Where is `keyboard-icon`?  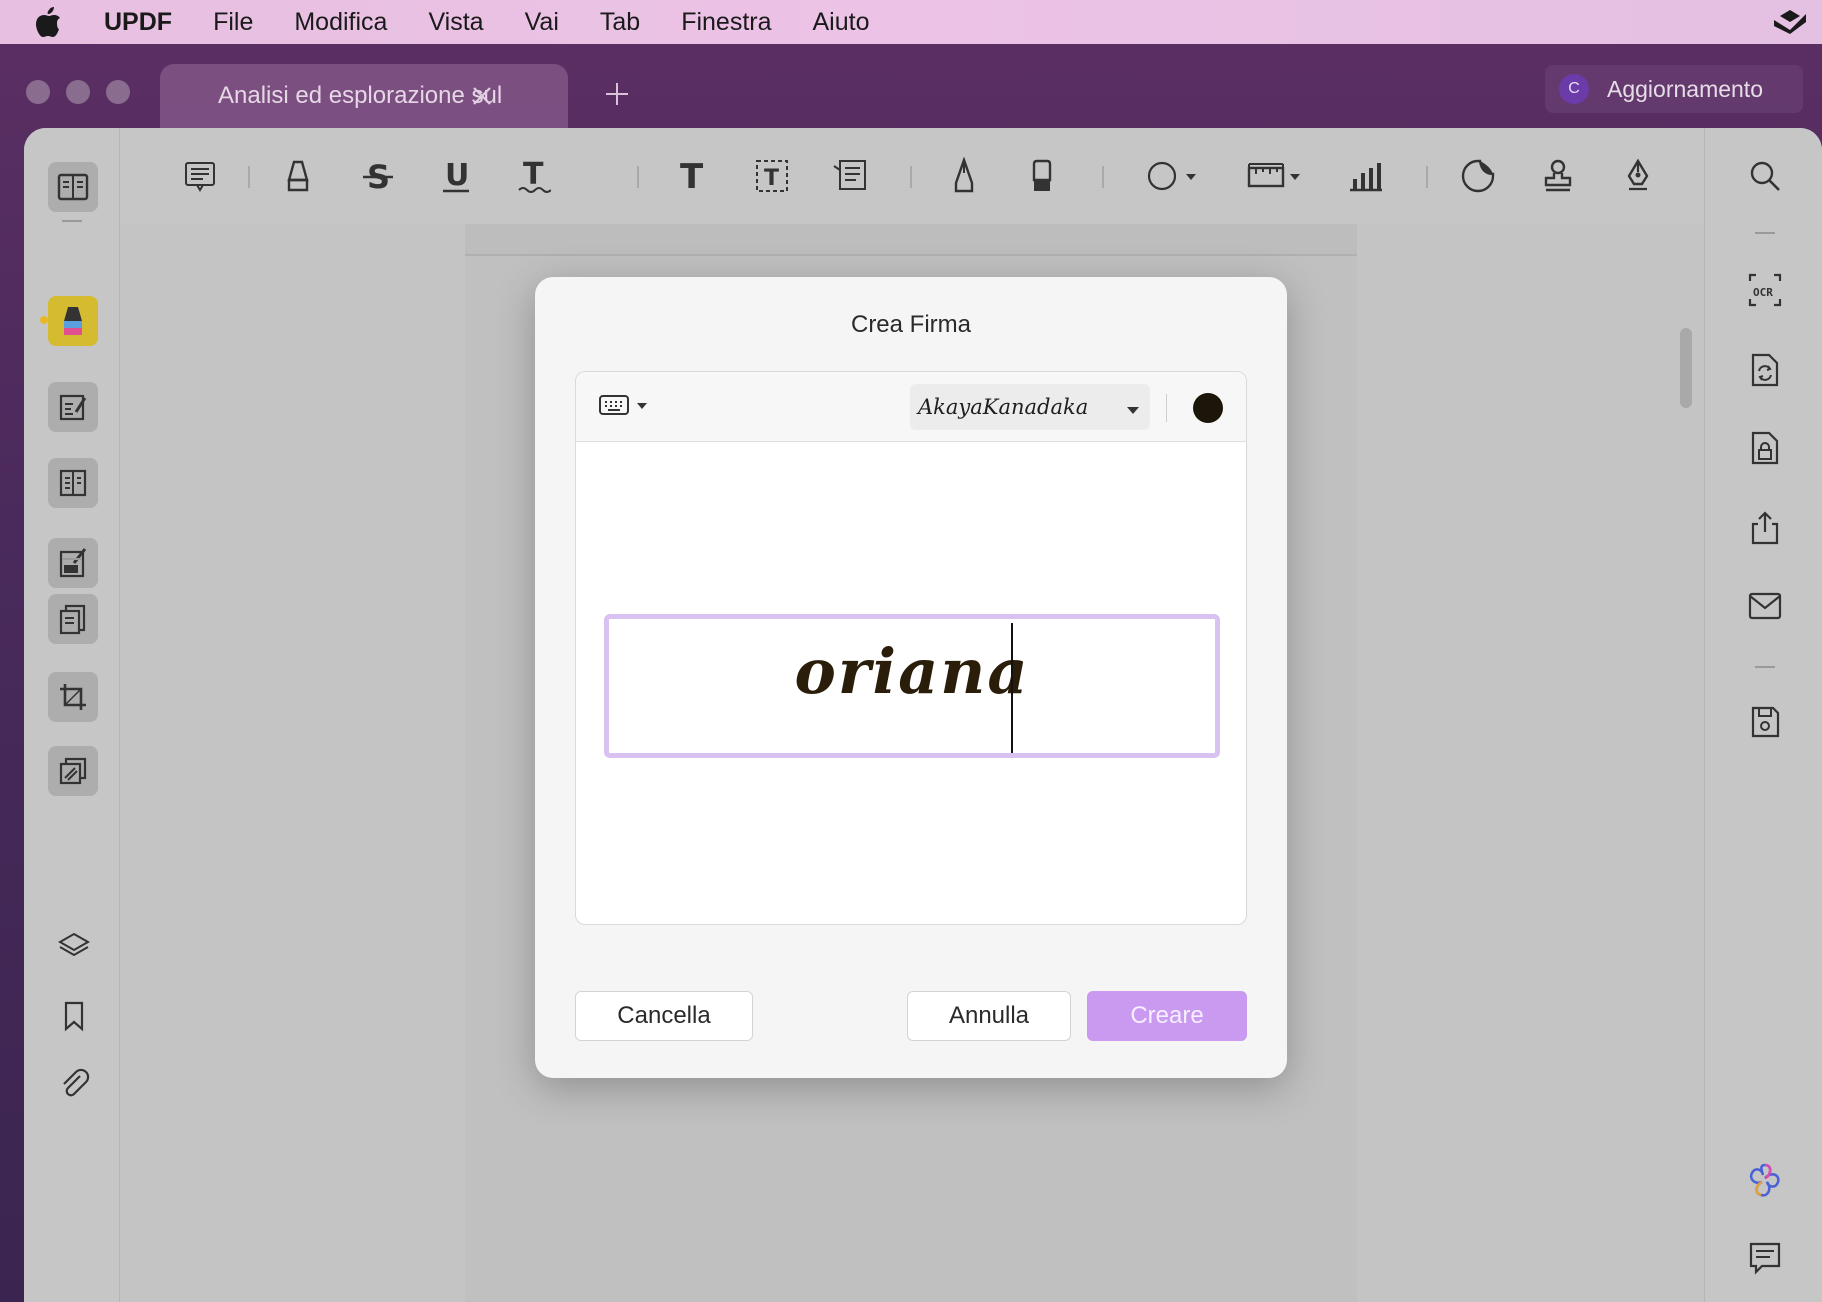 keyboard-icon is located at coordinates (614, 407).